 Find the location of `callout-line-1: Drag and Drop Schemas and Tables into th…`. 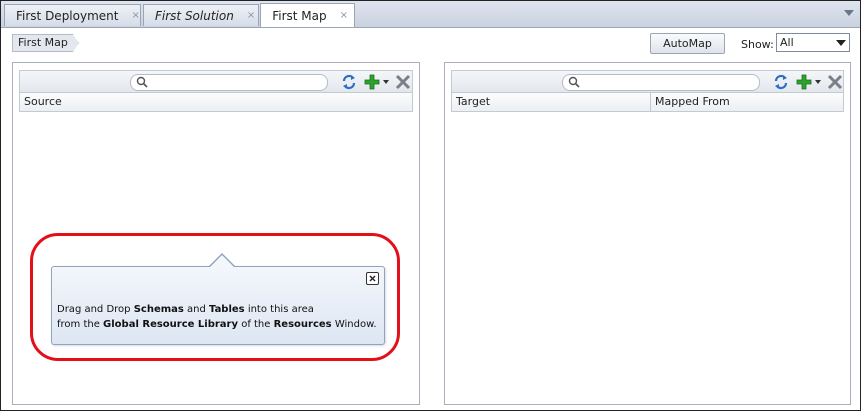

callout-line-1: Drag and Drop Schemas and Tables into th… is located at coordinates (185, 309).